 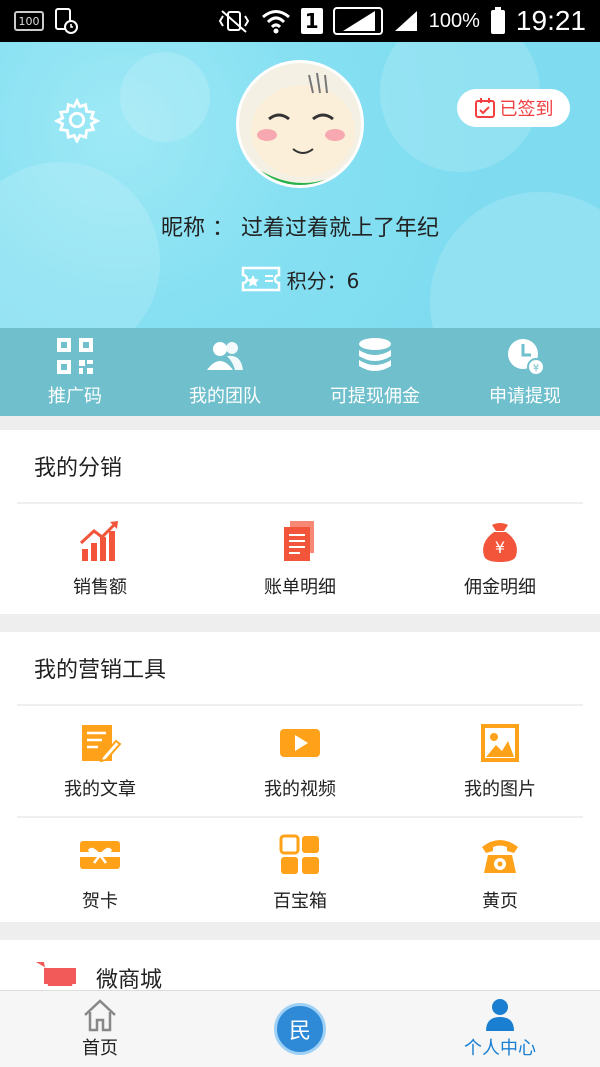 I want to click on team-icon, so click(x=225, y=356).